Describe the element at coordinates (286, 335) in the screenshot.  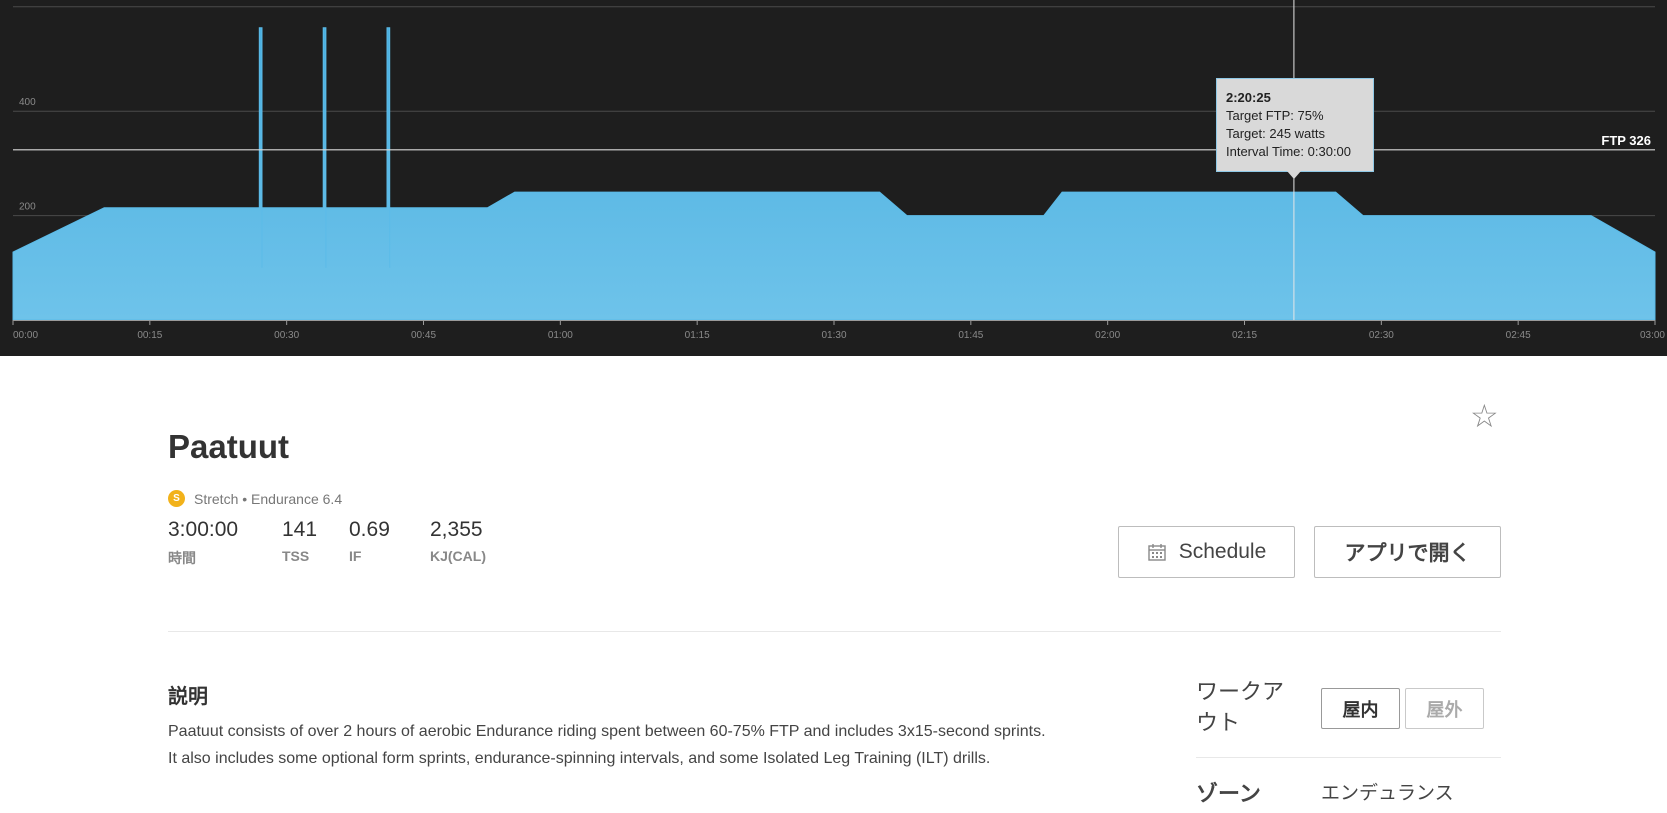
I see `x-tick-label: 00:30` at that location.